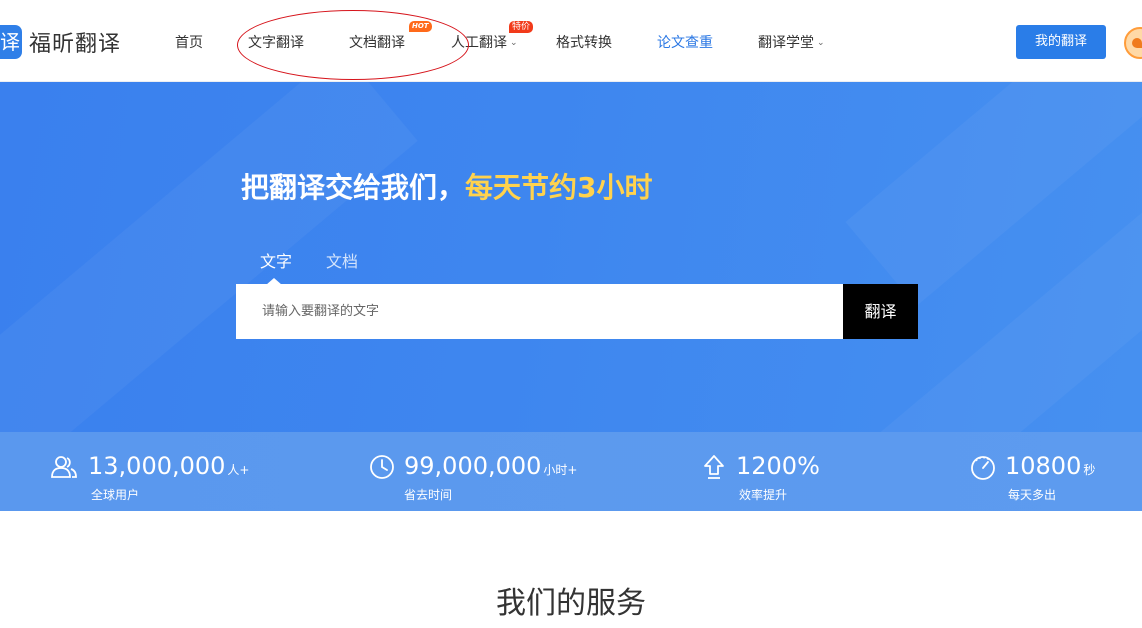 This screenshot has height=628, width=1142. Describe the element at coordinates (560, 470) in the screenshot. I see `stat-time-unit: 小时+` at that location.